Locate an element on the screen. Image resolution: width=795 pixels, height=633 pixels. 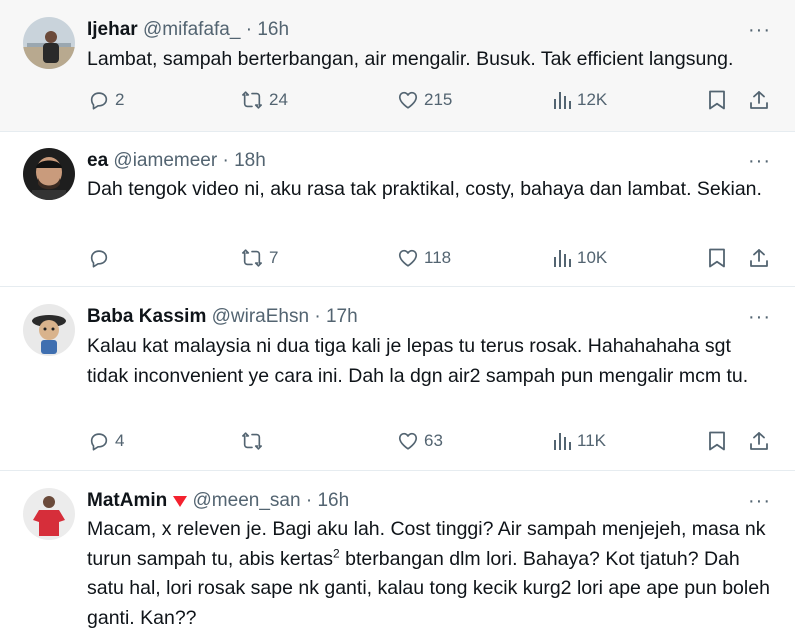
reply-button is located at coordinates (101, 258).